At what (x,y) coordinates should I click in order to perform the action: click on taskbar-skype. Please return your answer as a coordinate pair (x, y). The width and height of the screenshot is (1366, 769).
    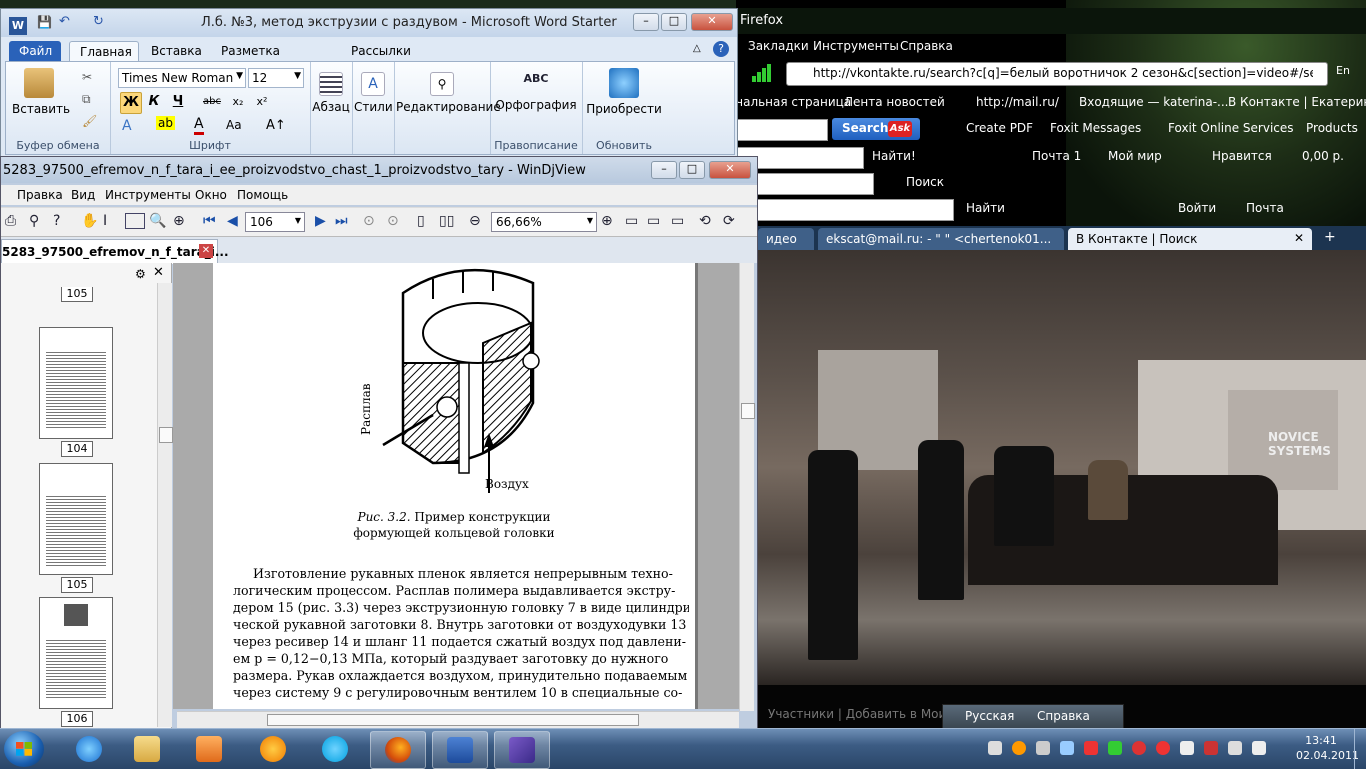
    Looking at the image, I should click on (335, 749).